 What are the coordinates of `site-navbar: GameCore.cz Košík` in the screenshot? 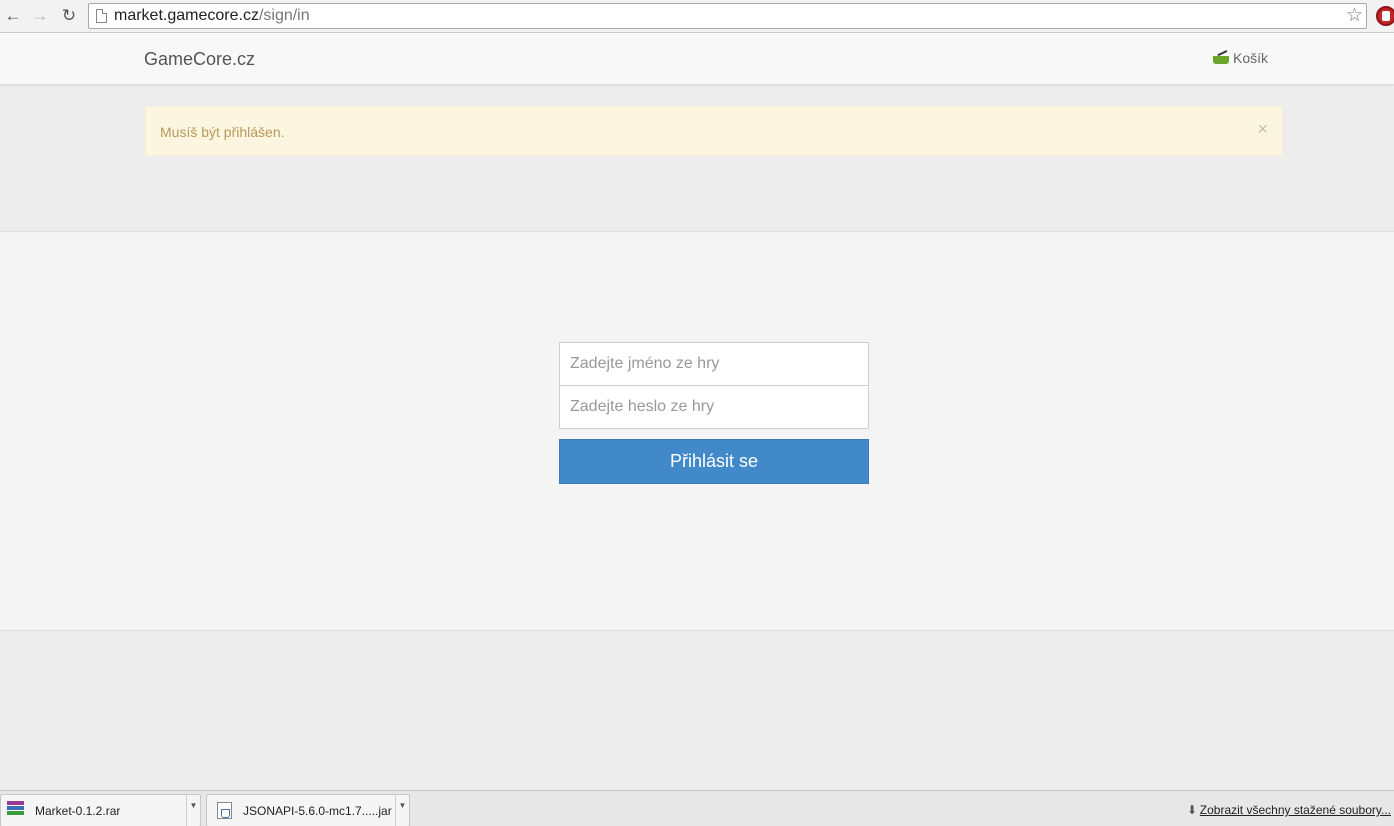 It's located at (697, 59).